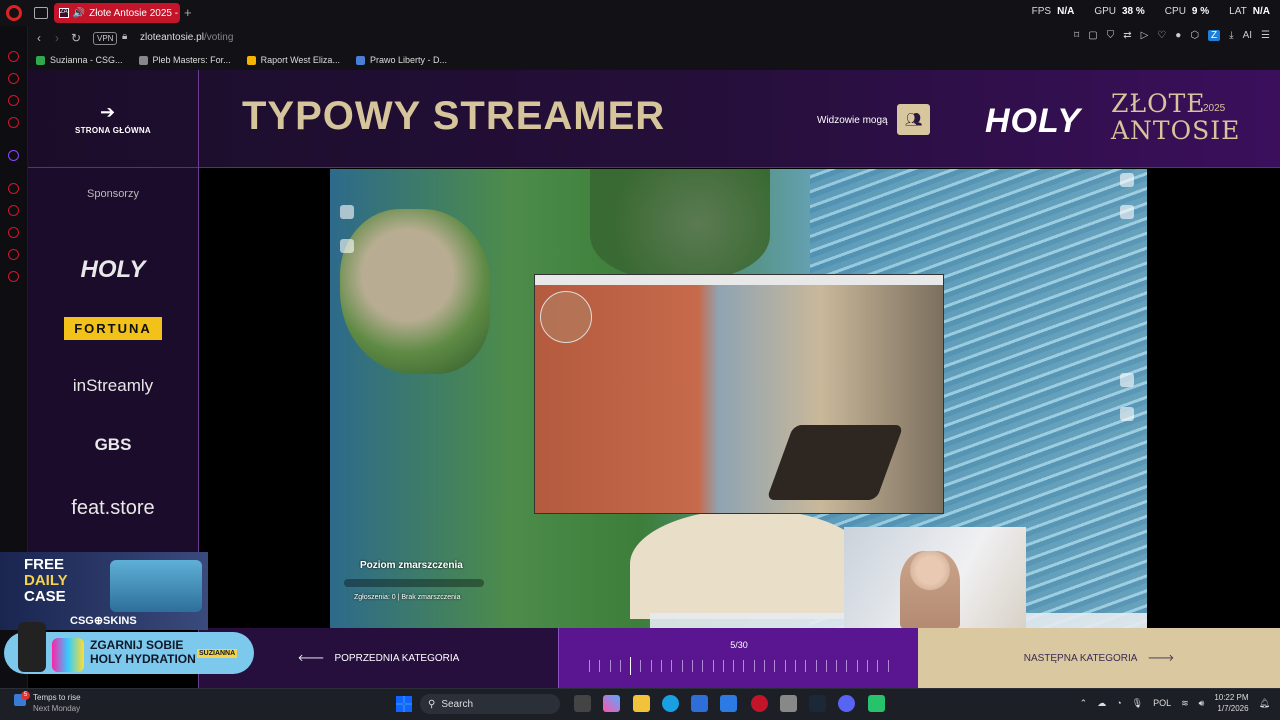 The height and width of the screenshot is (720, 1280). I want to click on ad-case-line2: DAILY, so click(46, 580).